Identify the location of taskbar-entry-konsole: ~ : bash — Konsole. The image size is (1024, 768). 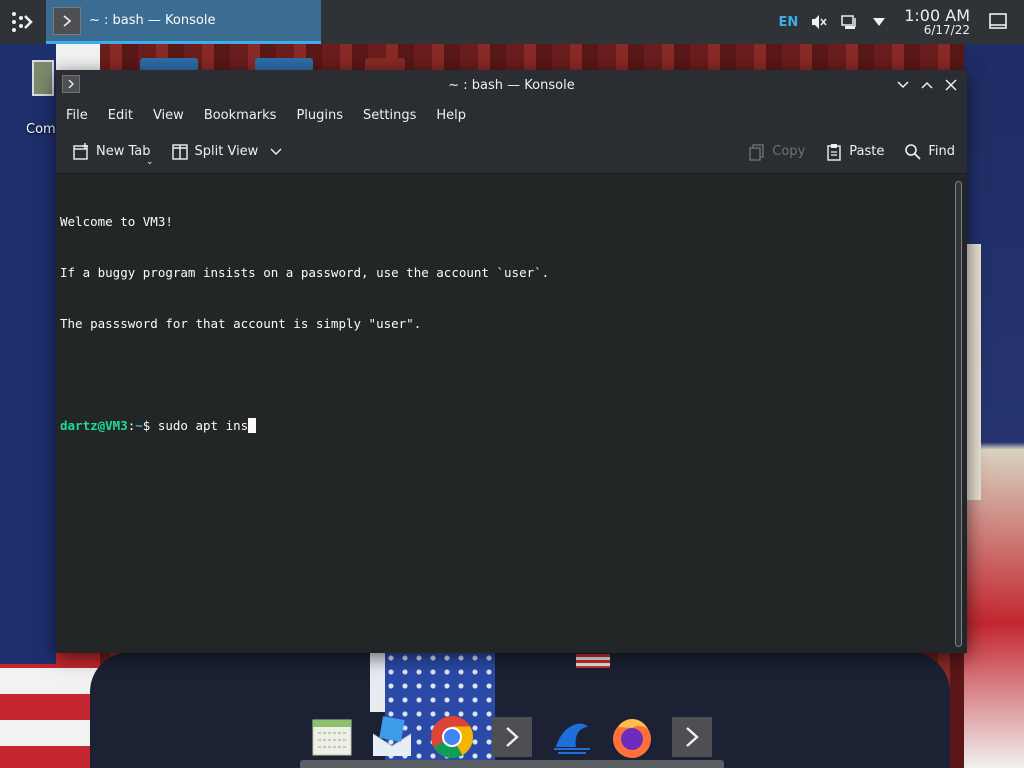
(183, 22).